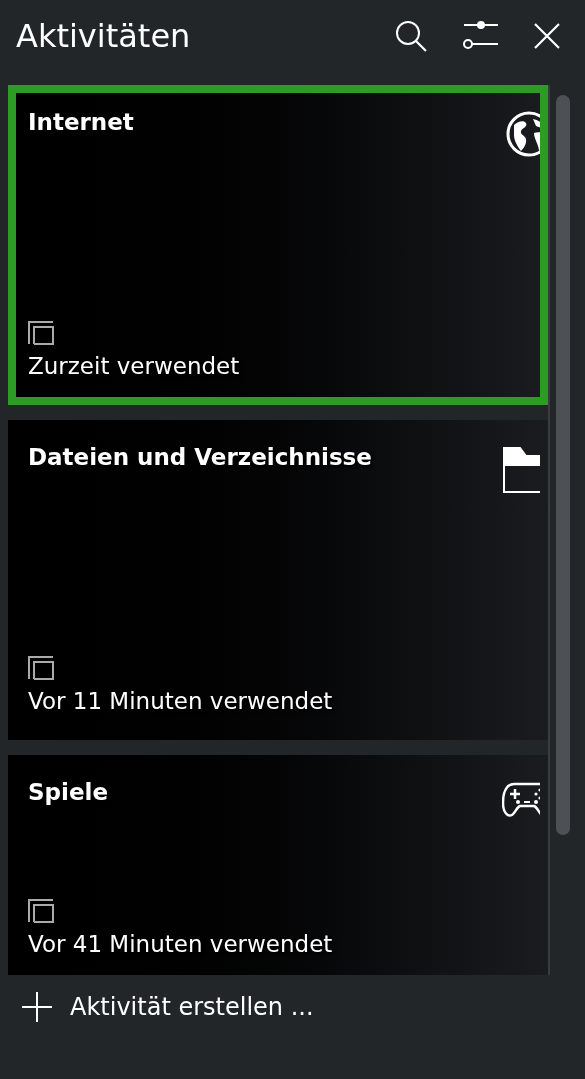  I want to click on gamepad-icon, so click(521, 800).